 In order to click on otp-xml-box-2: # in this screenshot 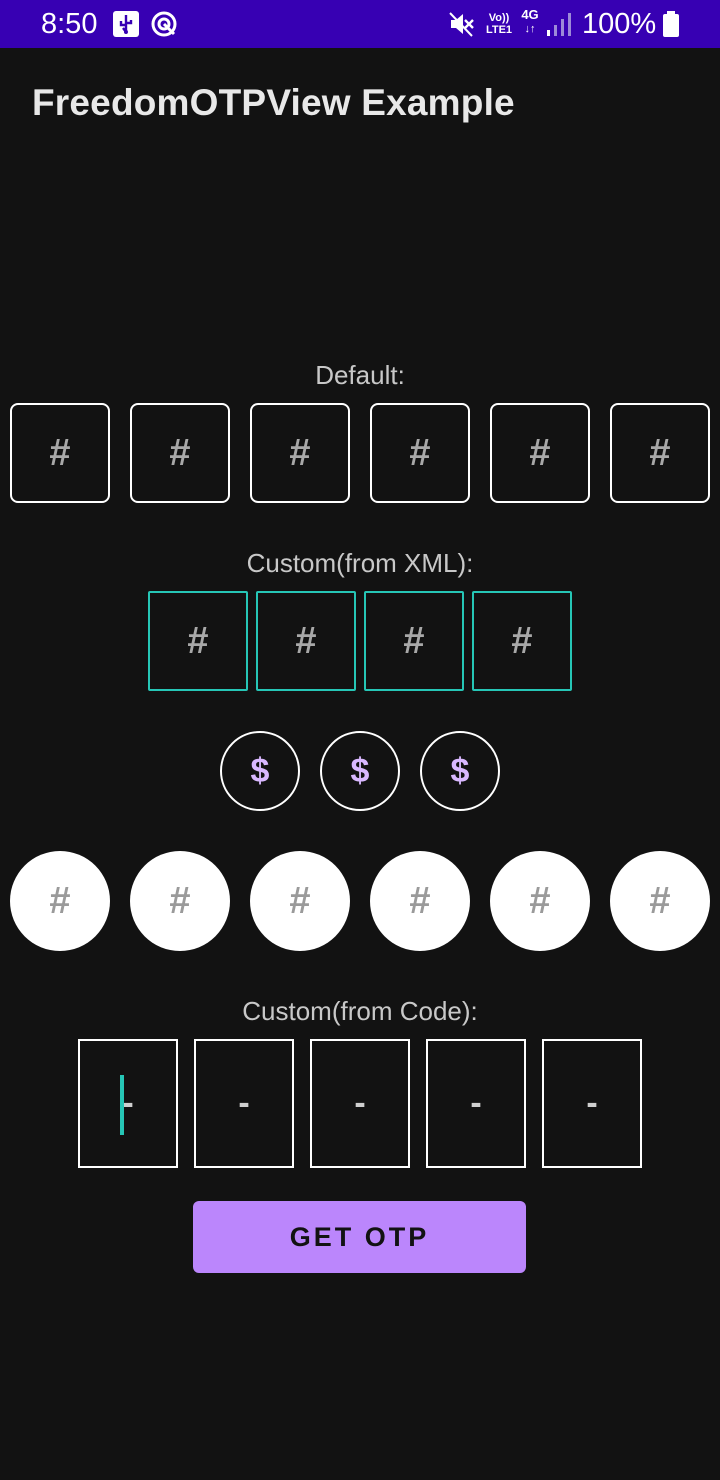, I will do `click(306, 641)`.